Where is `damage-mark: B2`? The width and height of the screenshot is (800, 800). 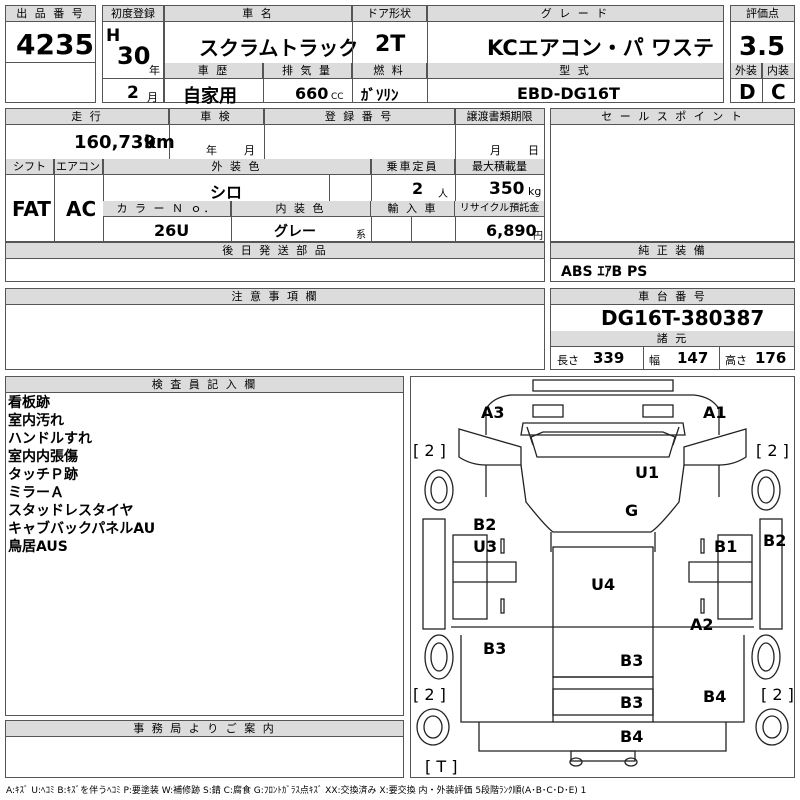 damage-mark: B2 is located at coordinates (485, 524).